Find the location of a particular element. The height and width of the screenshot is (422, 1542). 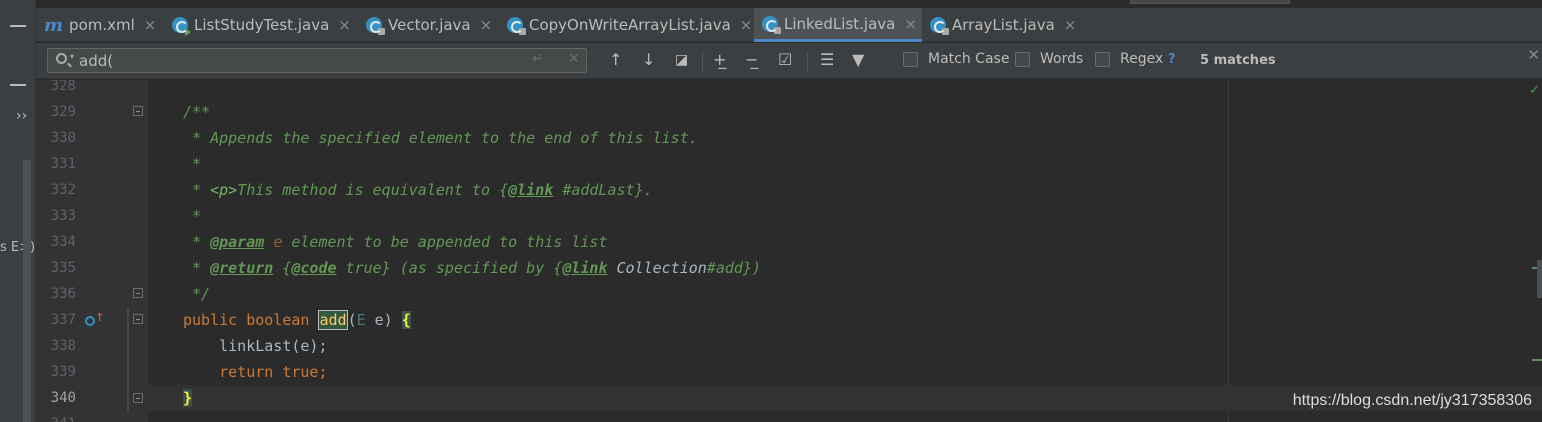

previous-occurrence-icon: ↑ is located at coordinates (615, 60).